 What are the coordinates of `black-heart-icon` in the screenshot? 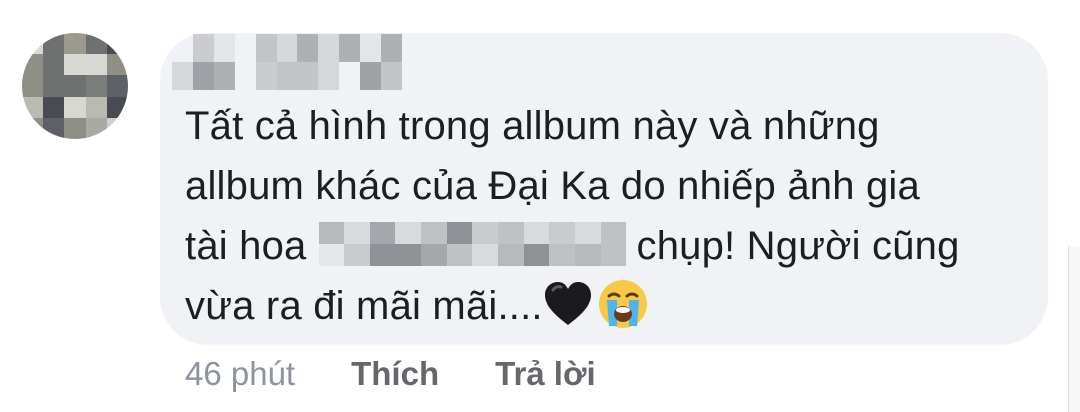 It's located at (567, 304).